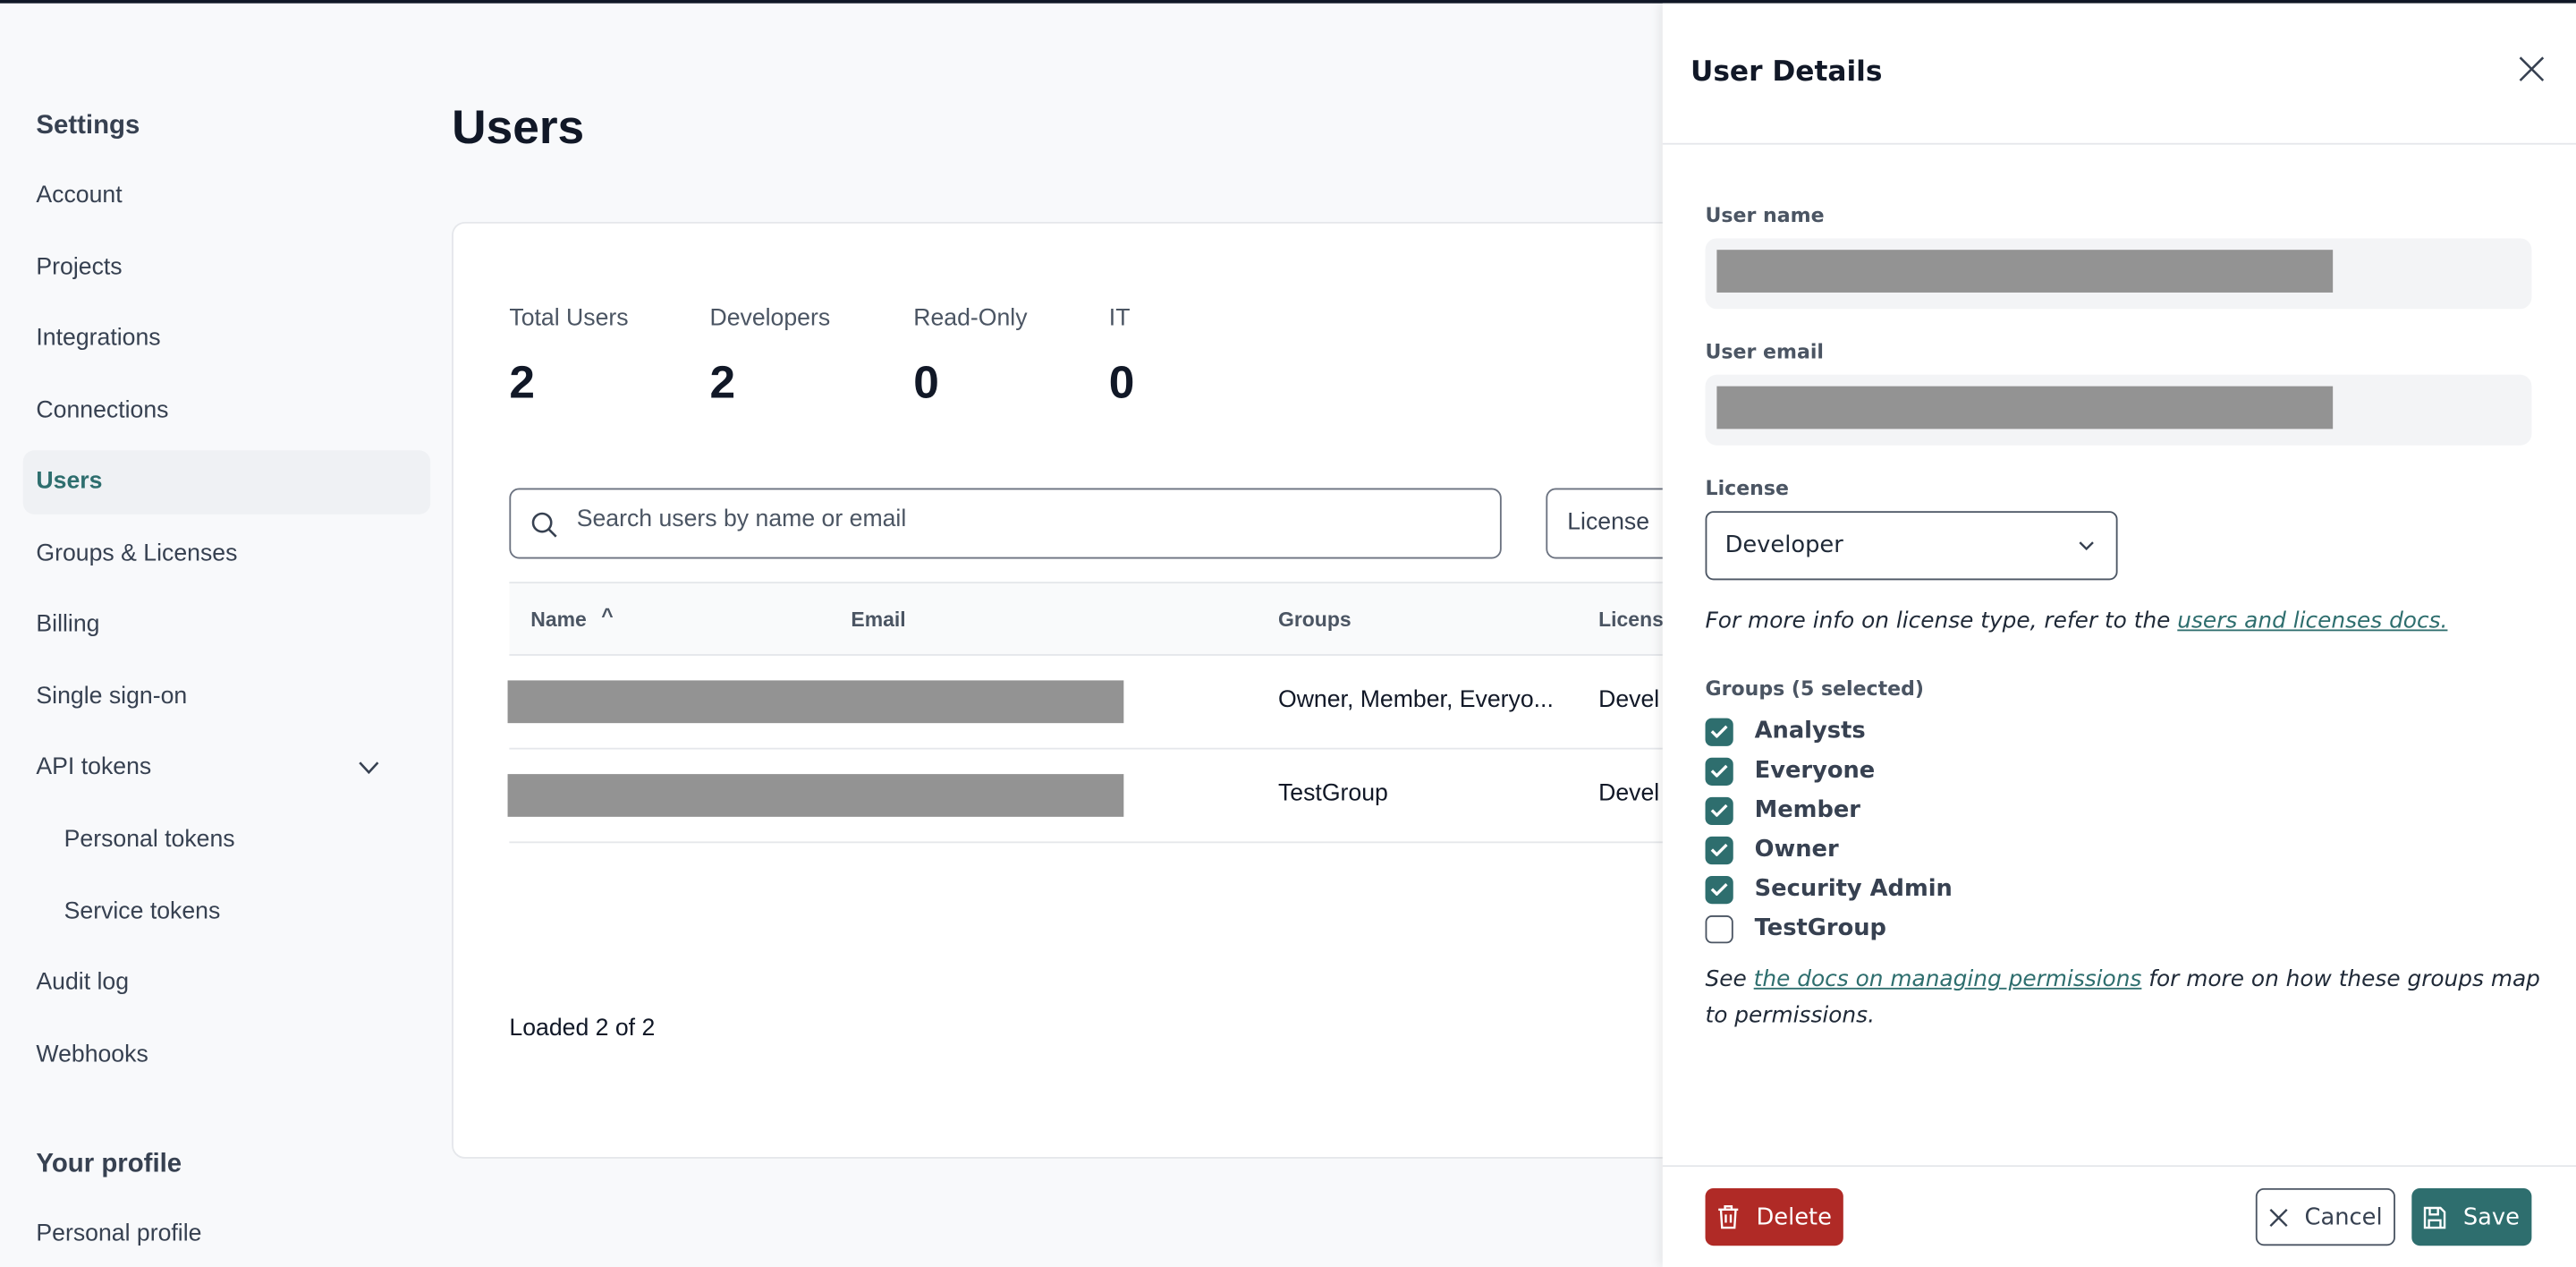 The image size is (2576, 1267). What do you see at coordinates (102, 410) in the screenshot?
I see `sidebar-item-label: Connections` at bounding box center [102, 410].